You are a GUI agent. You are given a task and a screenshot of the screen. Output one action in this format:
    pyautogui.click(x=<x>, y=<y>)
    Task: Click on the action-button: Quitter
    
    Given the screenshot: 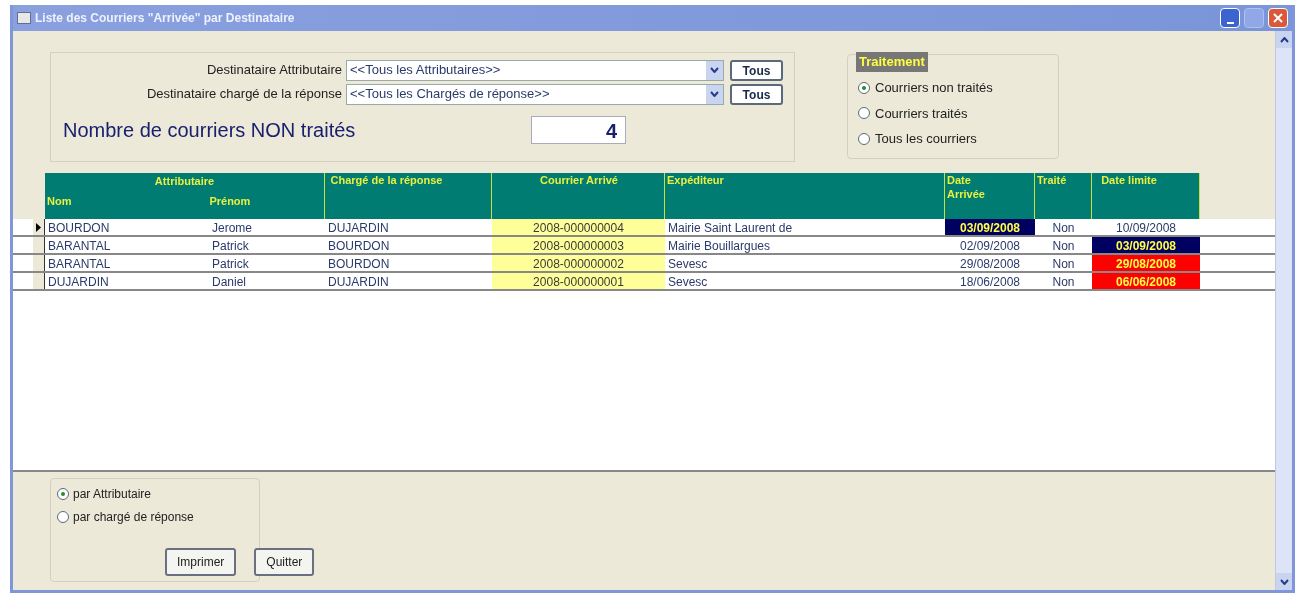 What is the action you would take?
    pyautogui.click(x=284, y=562)
    